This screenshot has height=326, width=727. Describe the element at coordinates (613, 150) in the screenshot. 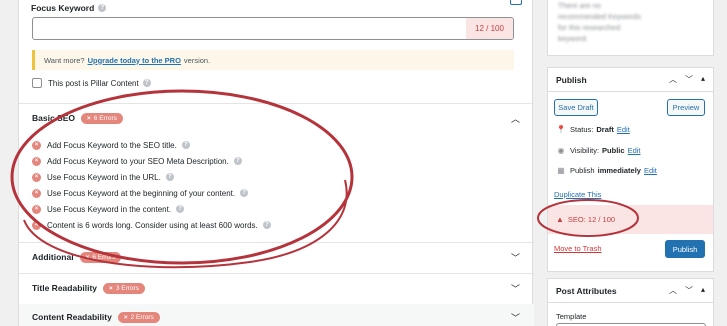

I see `visibility-value: Public` at that location.